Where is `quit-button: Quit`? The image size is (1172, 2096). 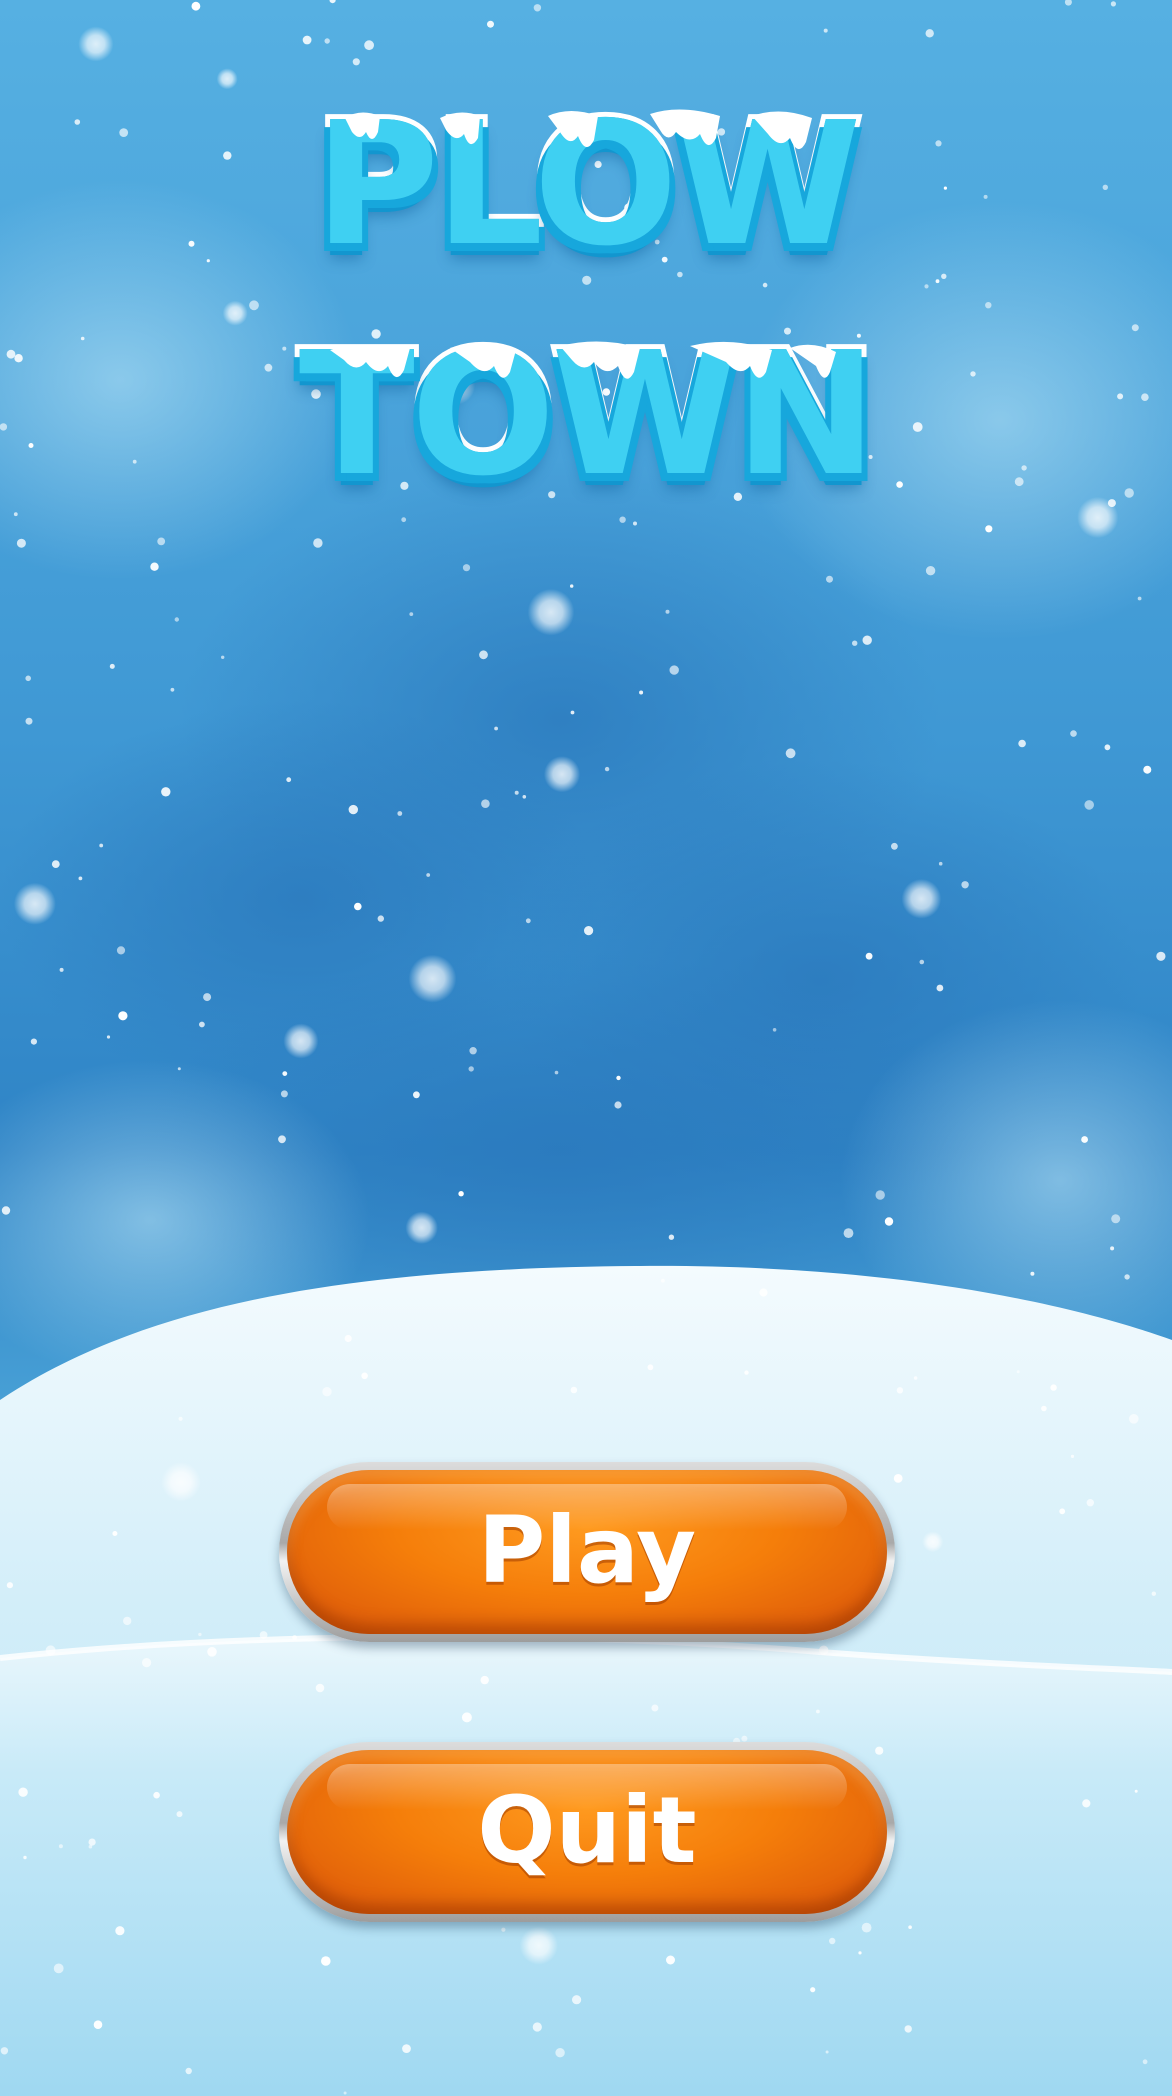 quit-button: Quit is located at coordinates (587, 1832).